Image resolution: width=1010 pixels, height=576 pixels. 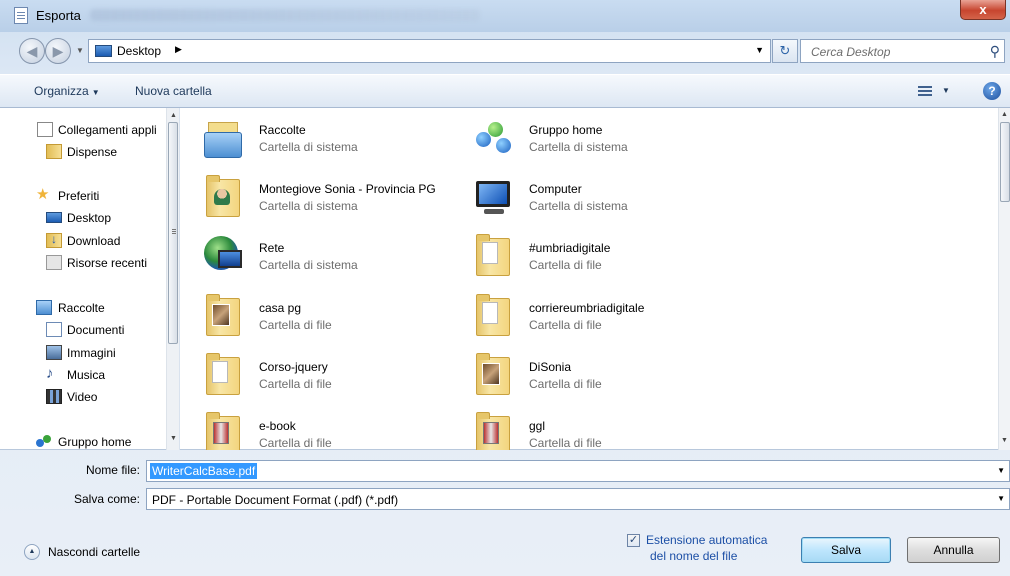 I want to click on recent-places-icon, so click(x=54, y=262).